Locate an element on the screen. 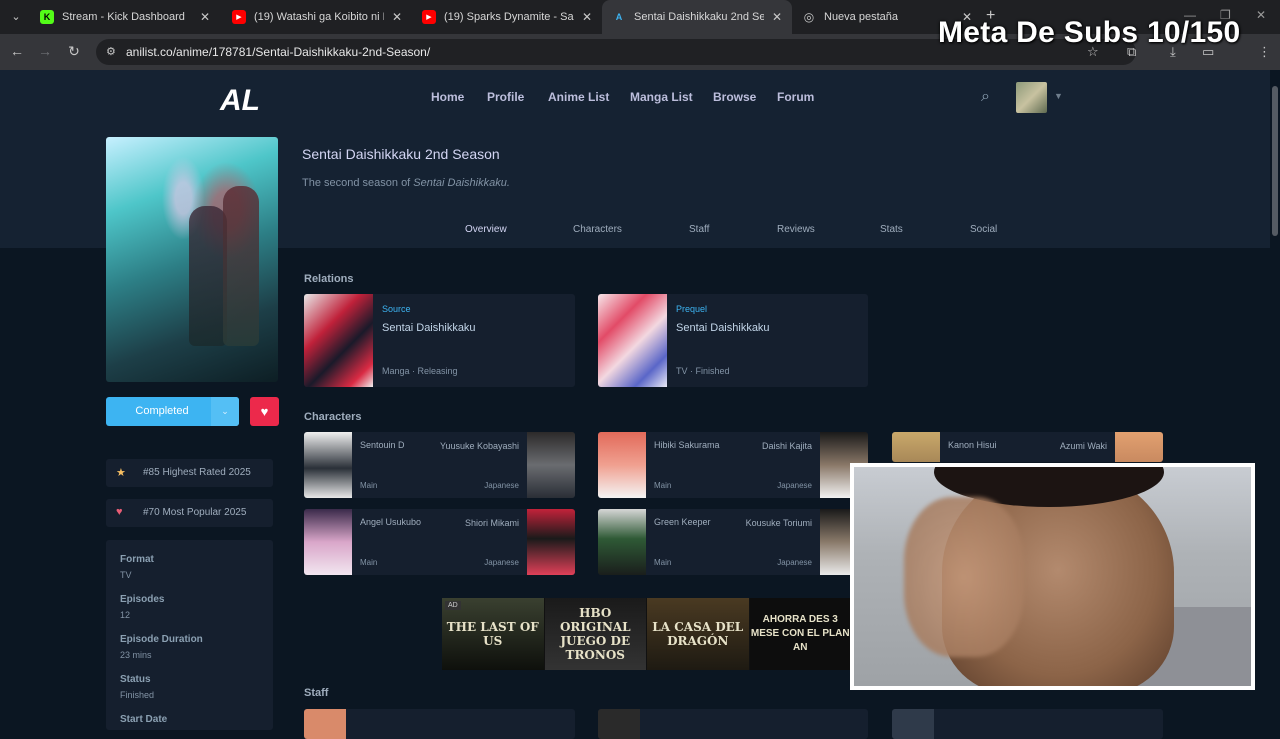 The width and height of the screenshot is (1280, 739). chevron-down-icon: ▼ is located at coordinates (1058, 96).